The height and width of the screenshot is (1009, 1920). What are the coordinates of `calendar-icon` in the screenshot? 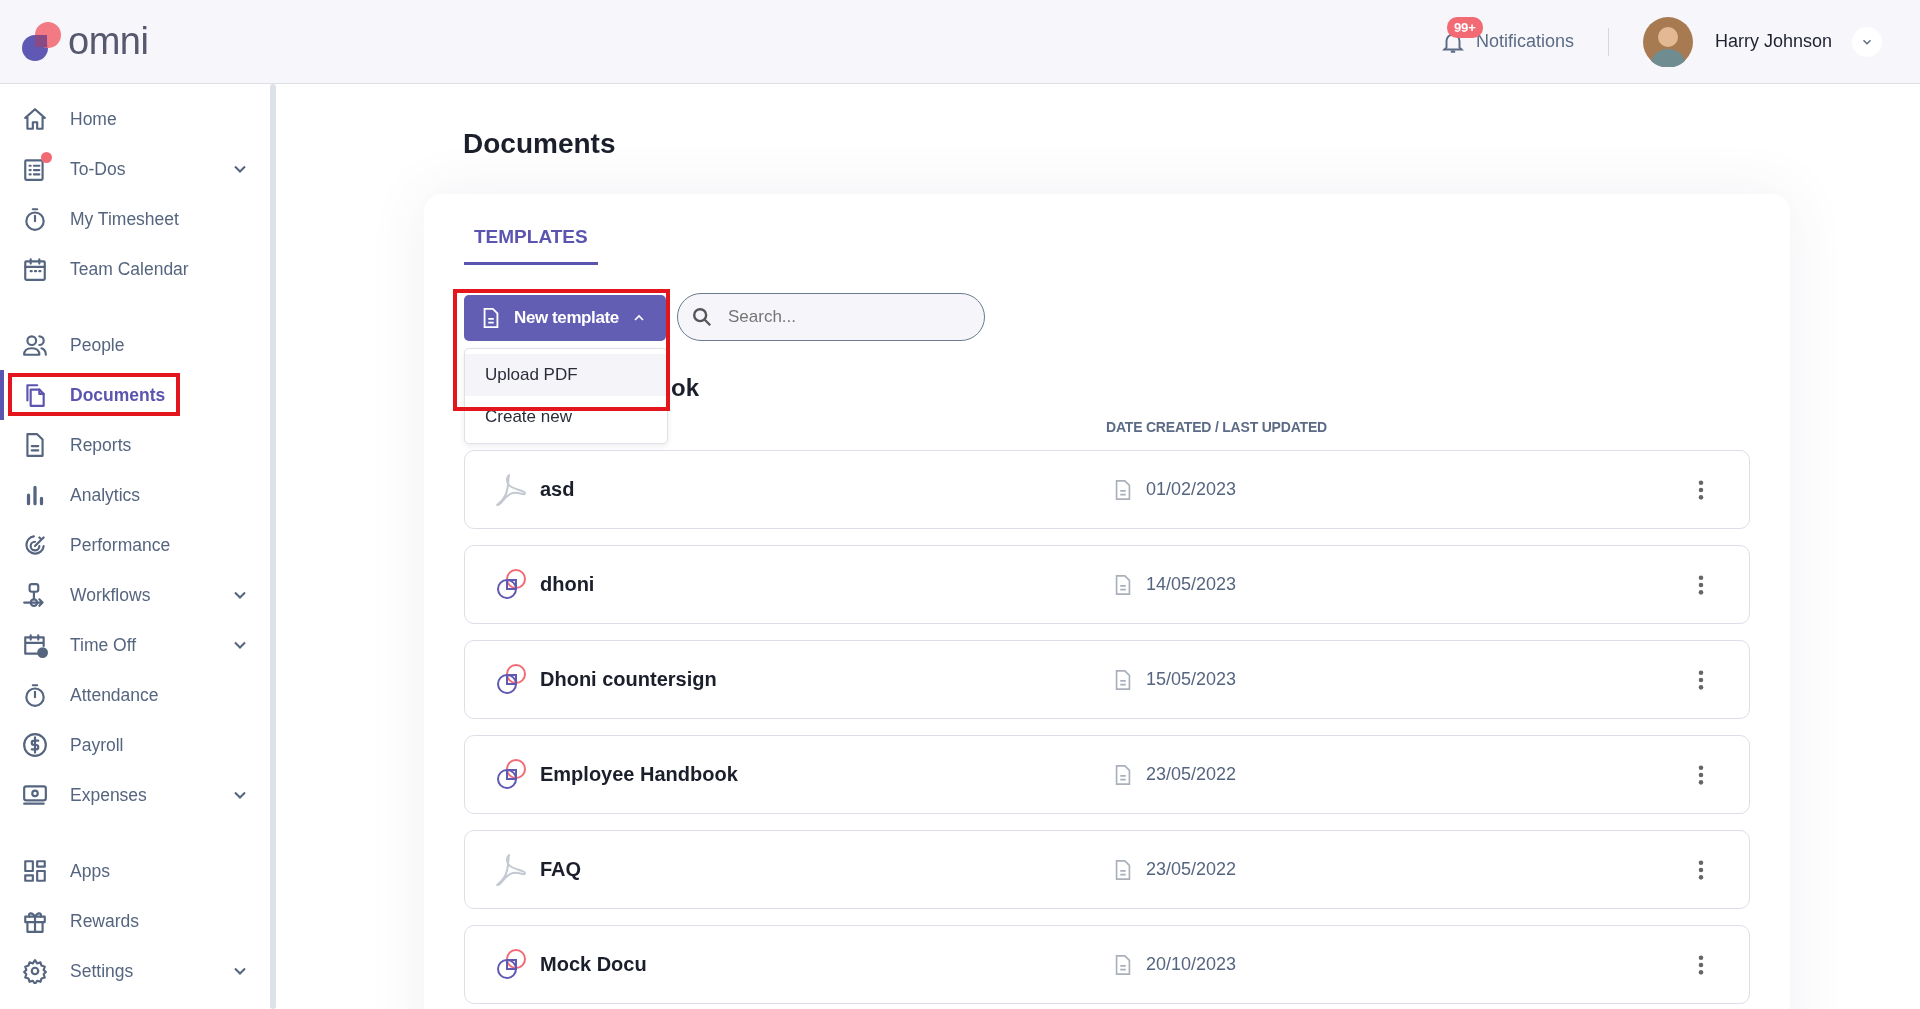 It's located at (35, 269).